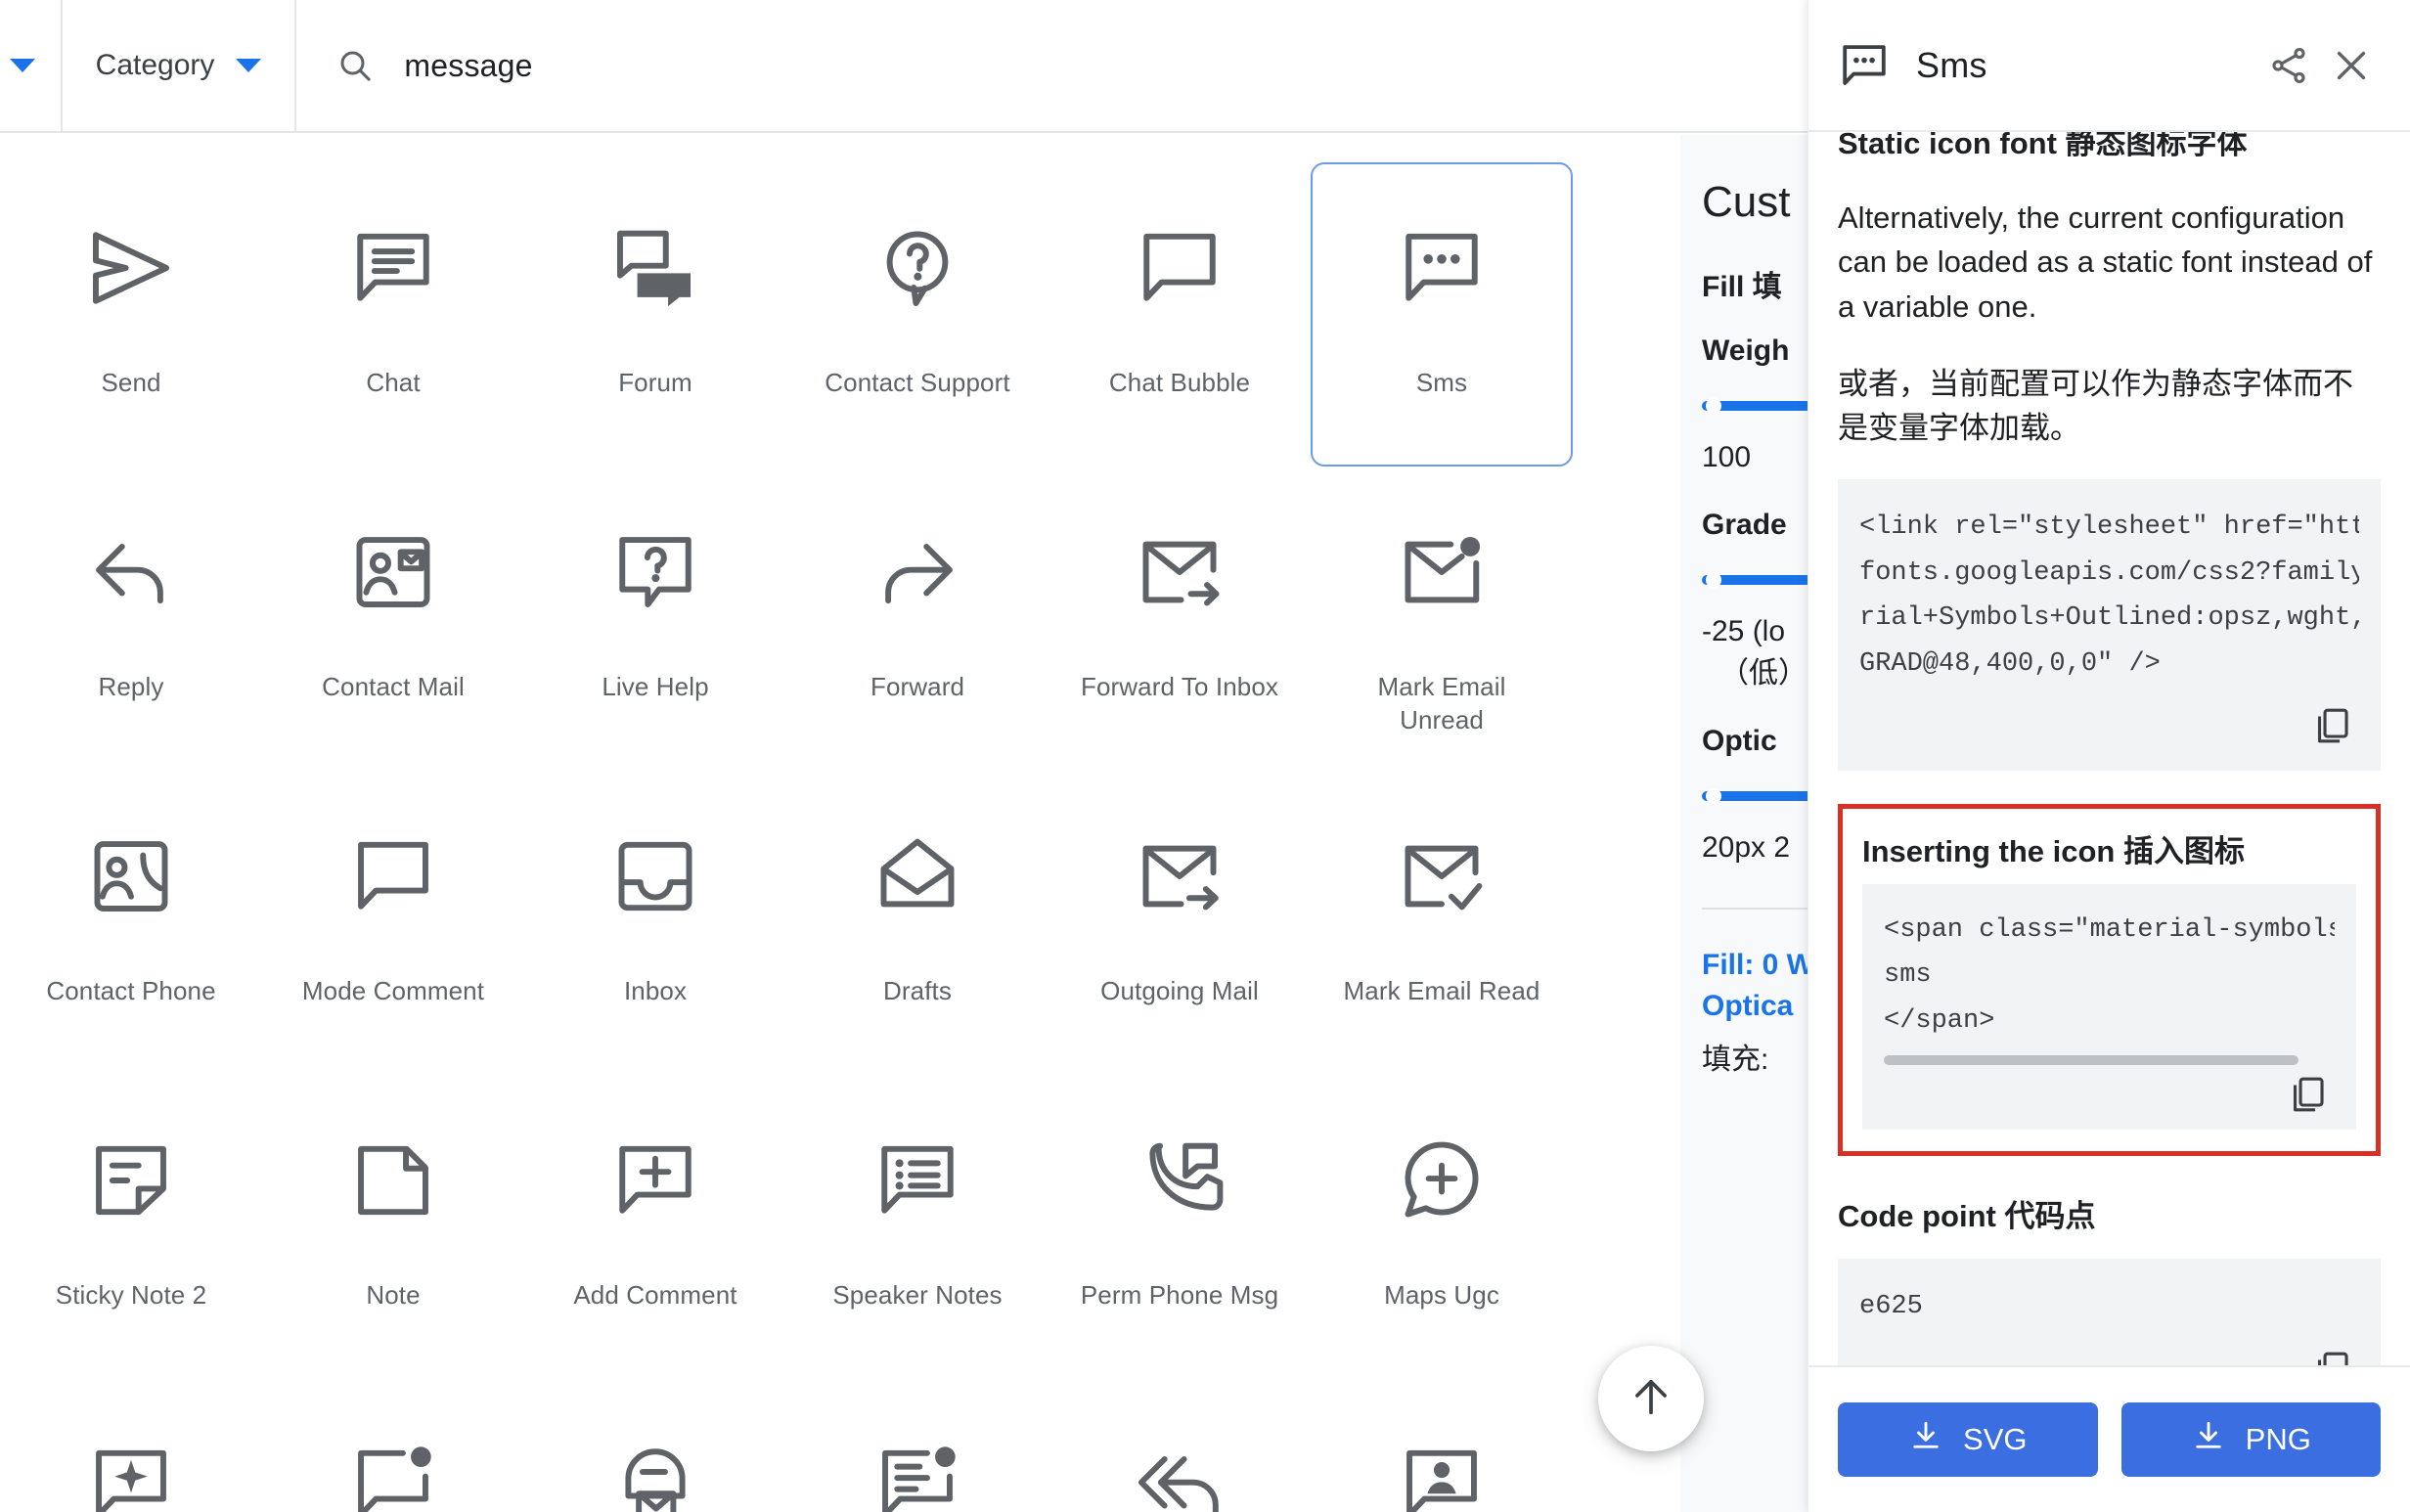 The height and width of the screenshot is (1512, 2410). I want to click on icon-tile-mark-unread-chat-alt-icon, so click(917, 1446).